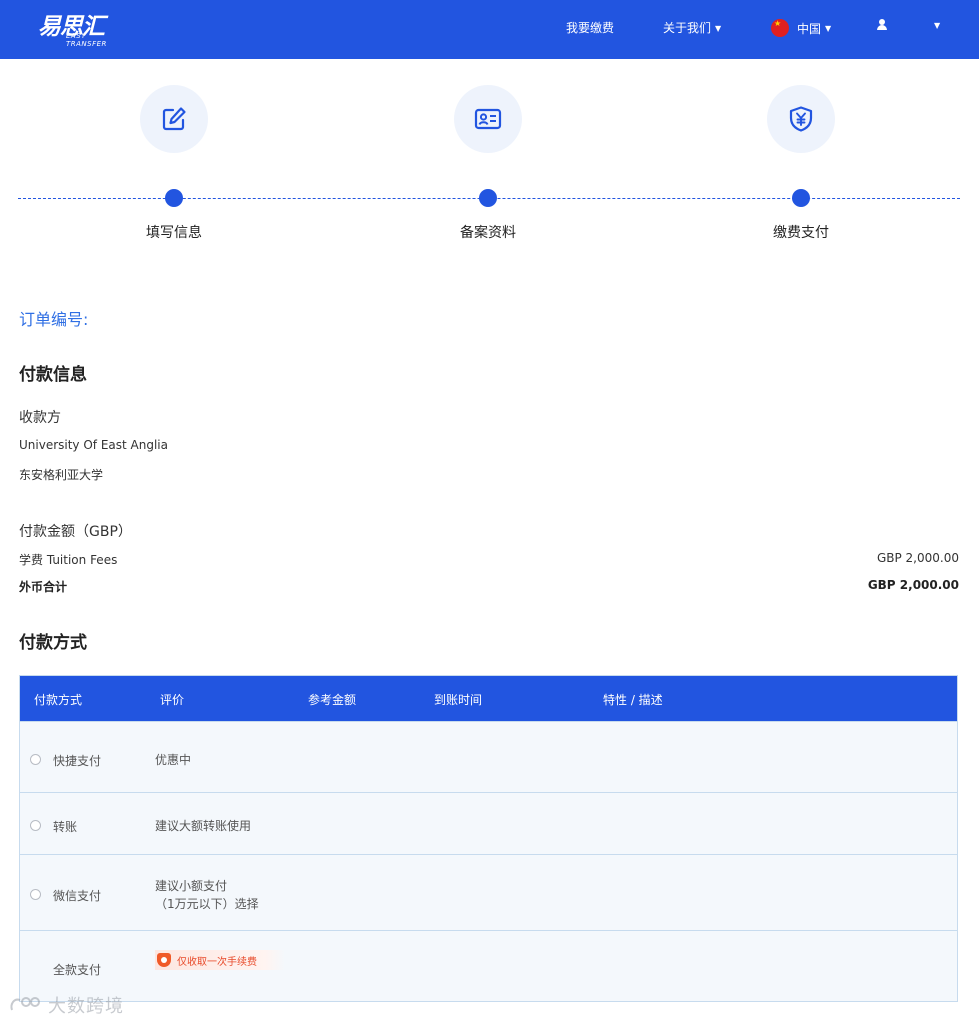 This screenshot has height=1024, width=979. I want to click on method-rating: 优惠中, so click(173, 760).